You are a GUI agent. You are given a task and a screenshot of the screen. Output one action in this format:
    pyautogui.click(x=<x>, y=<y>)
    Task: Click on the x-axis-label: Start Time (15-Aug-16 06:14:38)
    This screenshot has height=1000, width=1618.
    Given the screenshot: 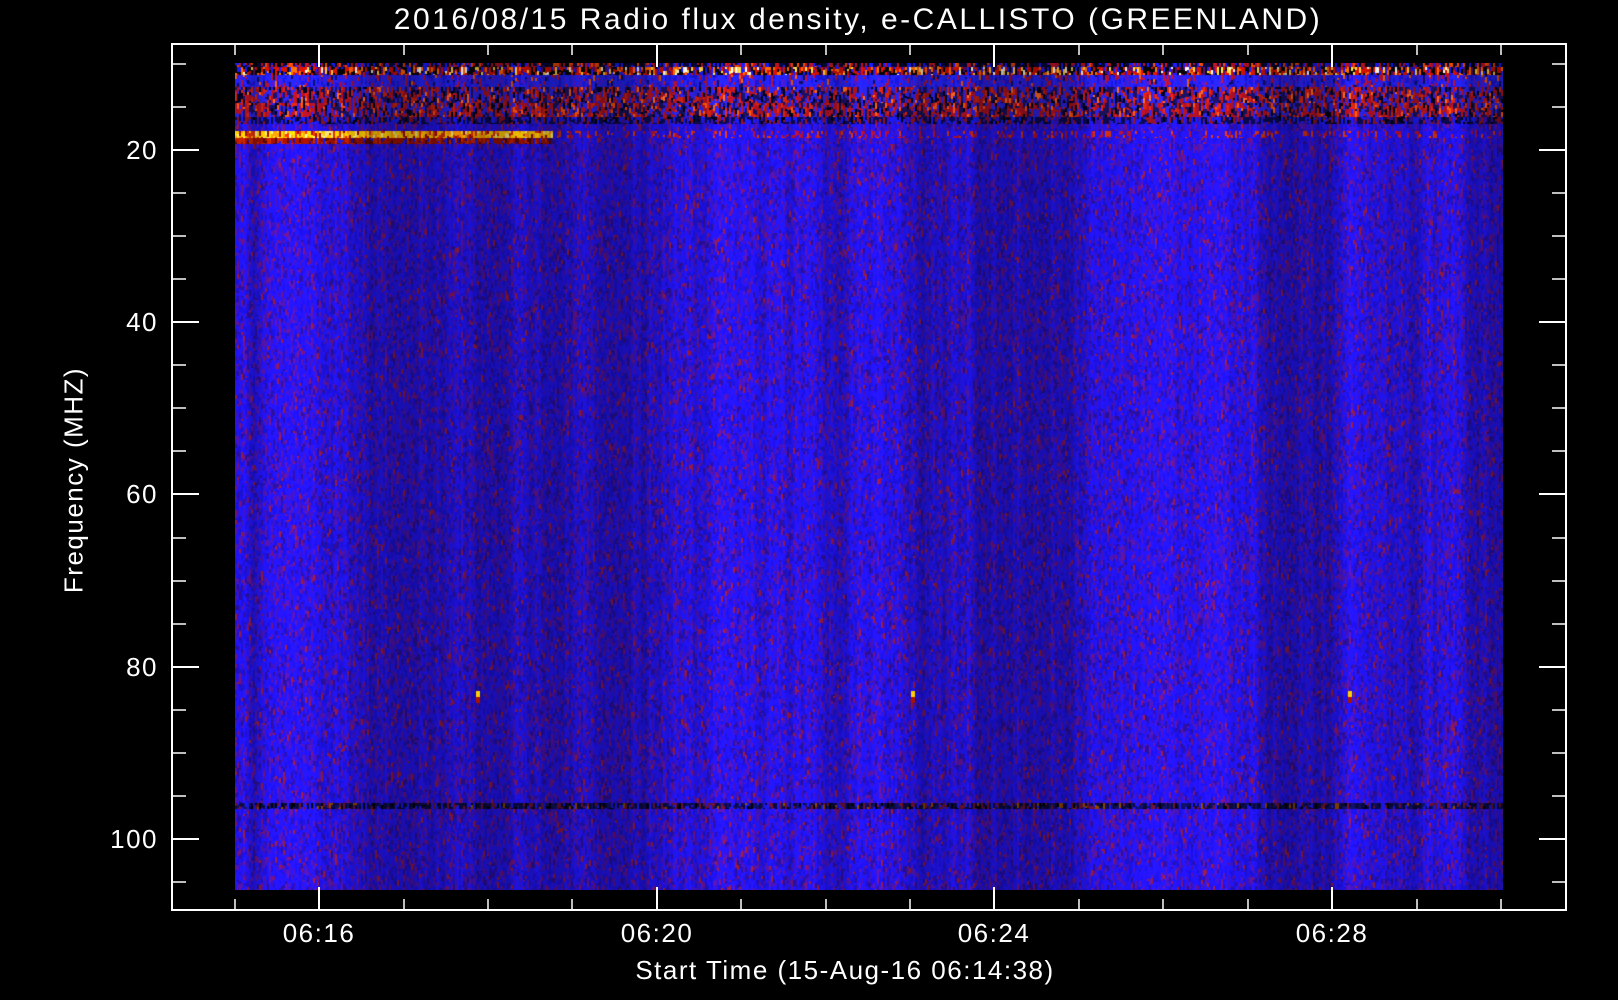 What is the action you would take?
    pyautogui.click(x=845, y=970)
    